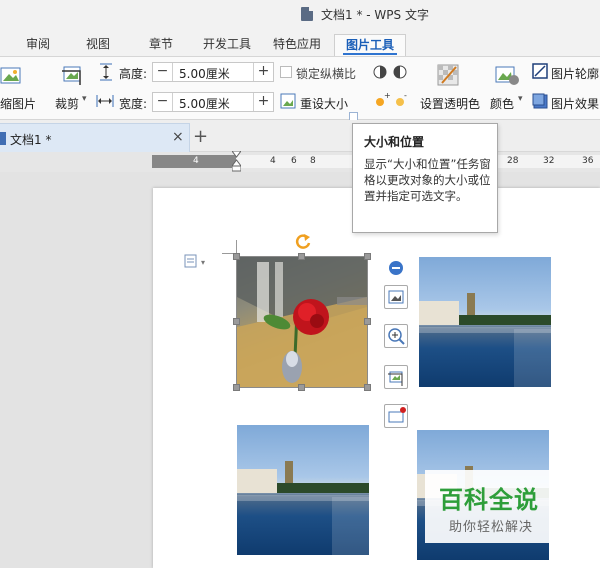  What do you see at coordinates (575, 73) in the screenshot?
I see `picture-outline-label: 图片轮廓` at bounding box center [575, 73].